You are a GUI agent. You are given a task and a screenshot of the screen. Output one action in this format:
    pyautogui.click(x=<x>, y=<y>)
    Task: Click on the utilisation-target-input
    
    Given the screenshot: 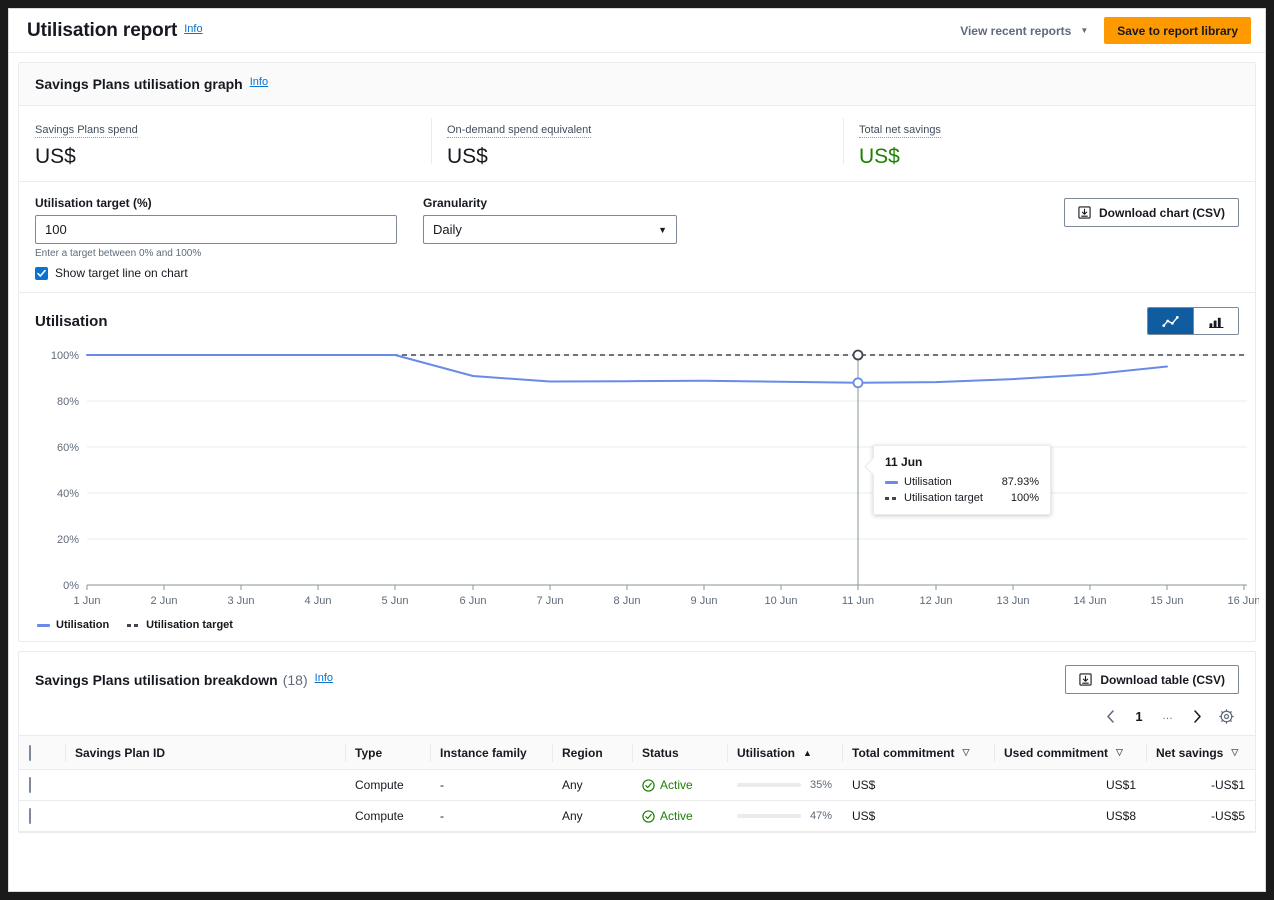 What is the action you would take?
    pyautogui.click(x=216, y=229)
    